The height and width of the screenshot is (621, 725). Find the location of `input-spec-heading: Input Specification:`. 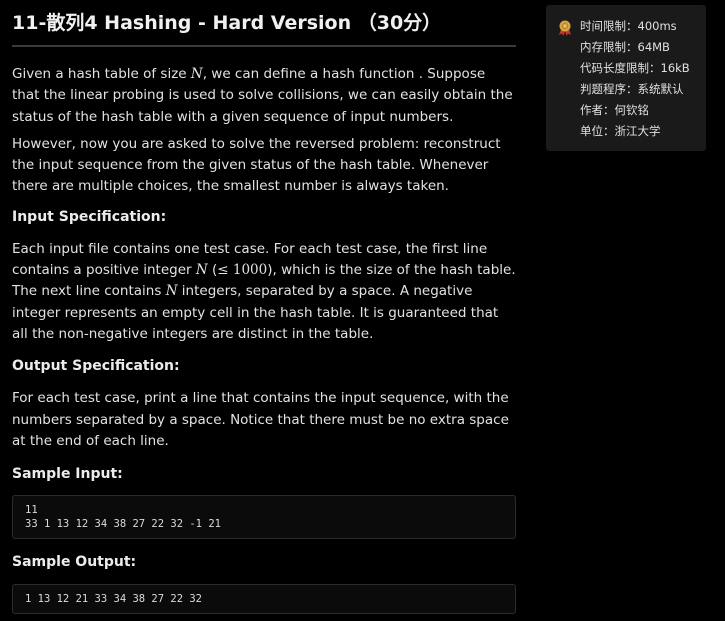

input-spec-heading: Input Specification: is located at coordinates (89, 216).